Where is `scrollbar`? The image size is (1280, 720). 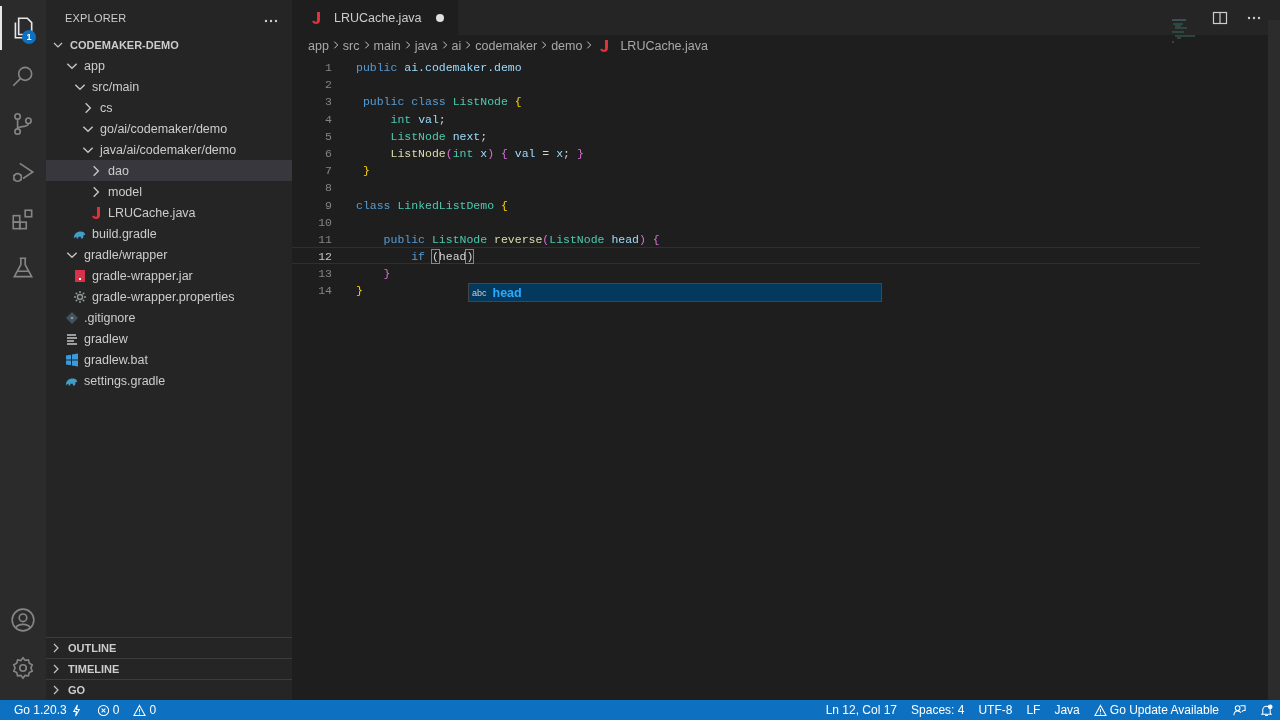 scrollbar is located at coordinates (1274, 360).